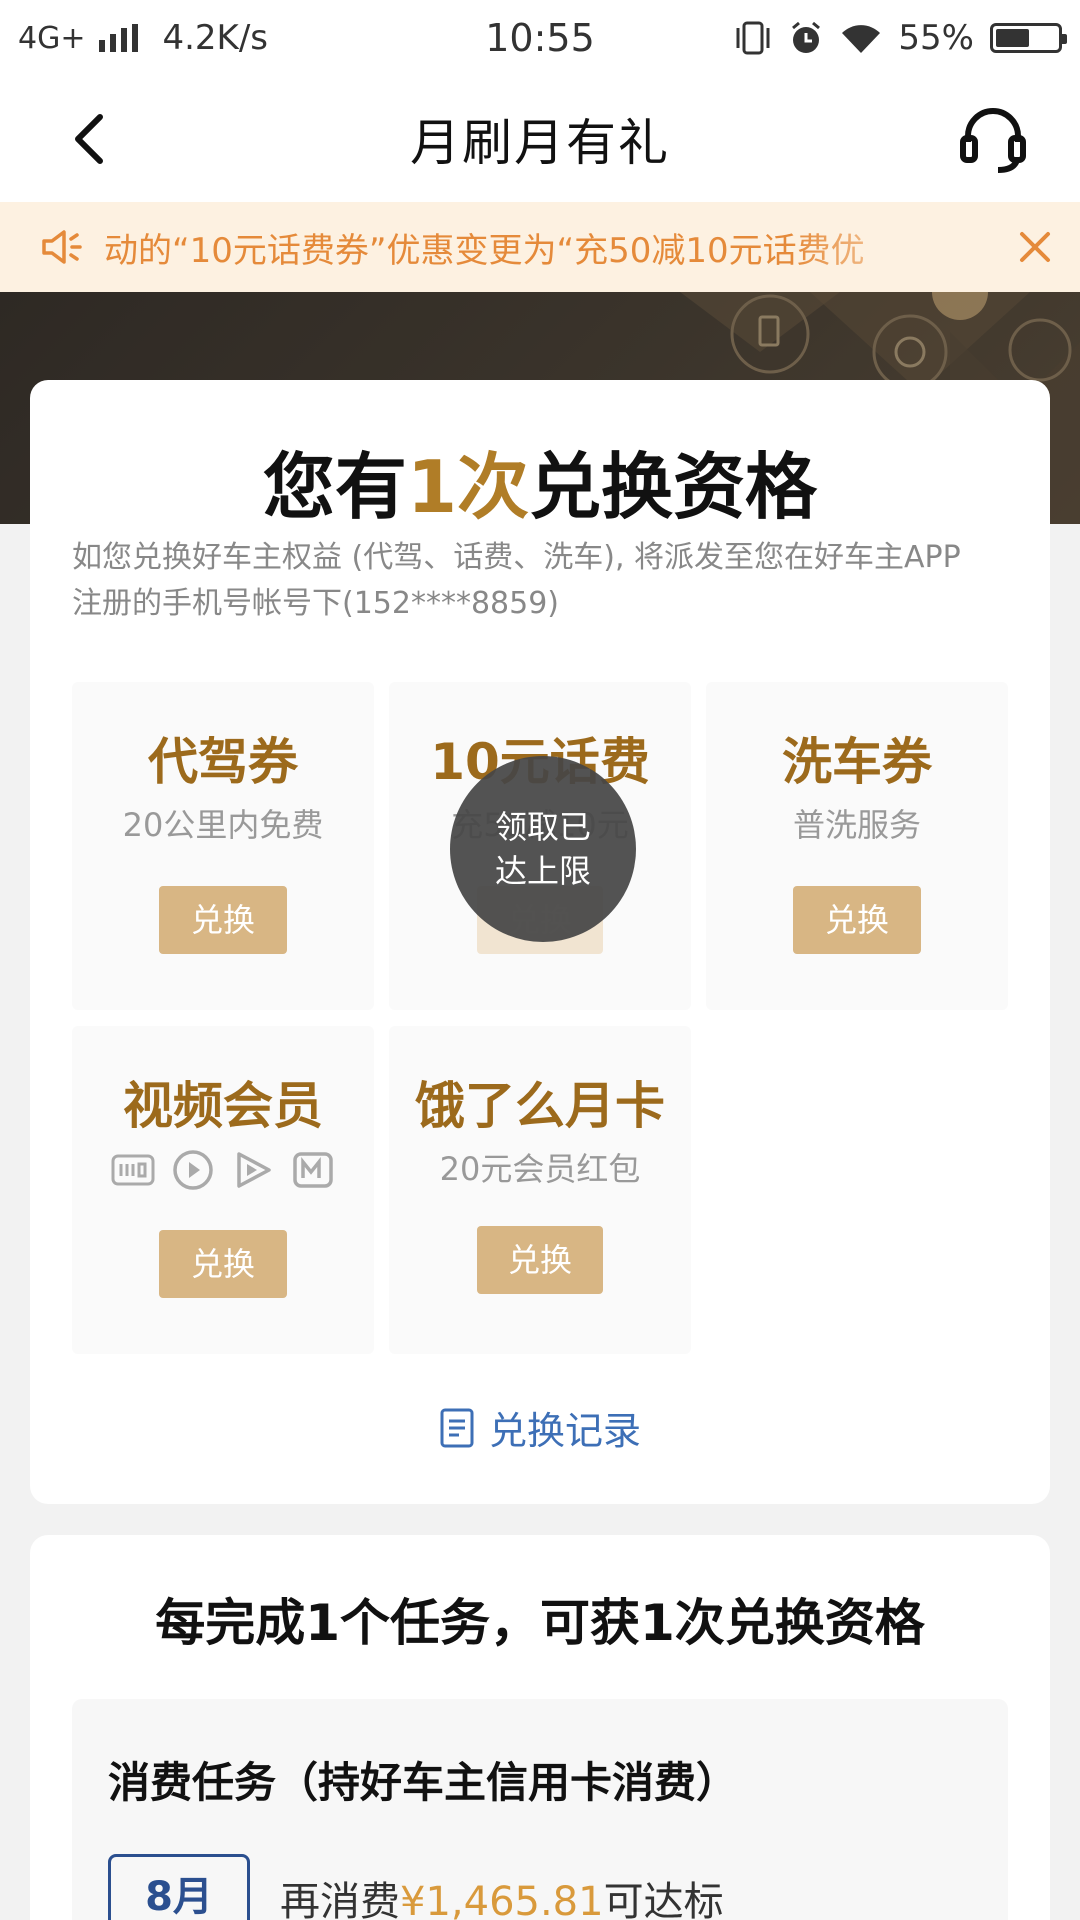 The image size is (1080, 1920). Describe the element at coordinates (502, 1899) in the screenshot. I see `progress-amount: ¥1,465.81` at that location.